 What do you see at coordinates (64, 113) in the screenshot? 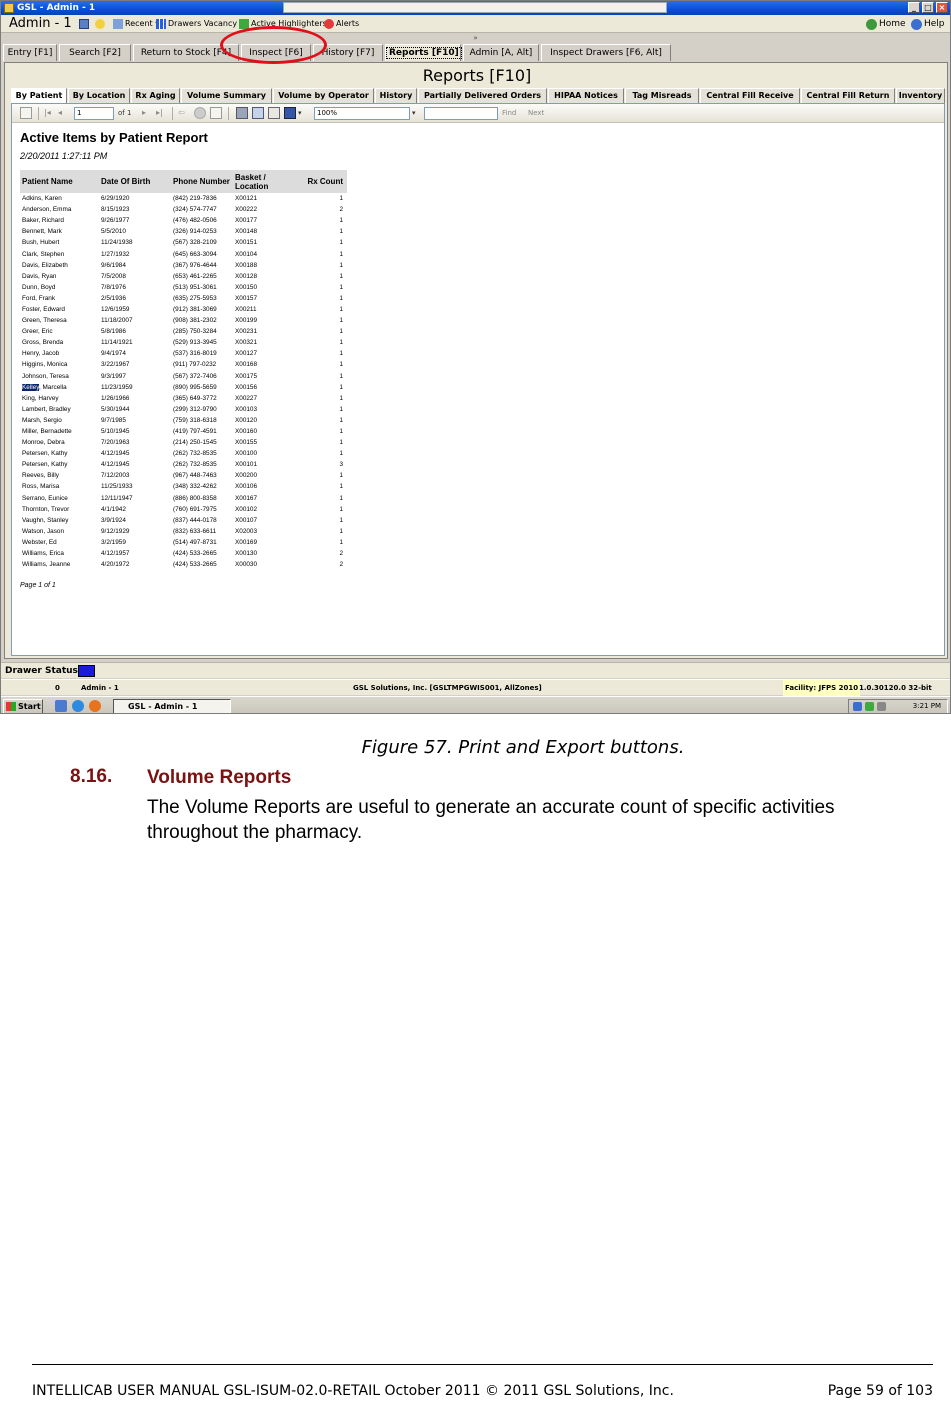
I see `previous-page-icon: ◂` at bounding box center [64, 113].